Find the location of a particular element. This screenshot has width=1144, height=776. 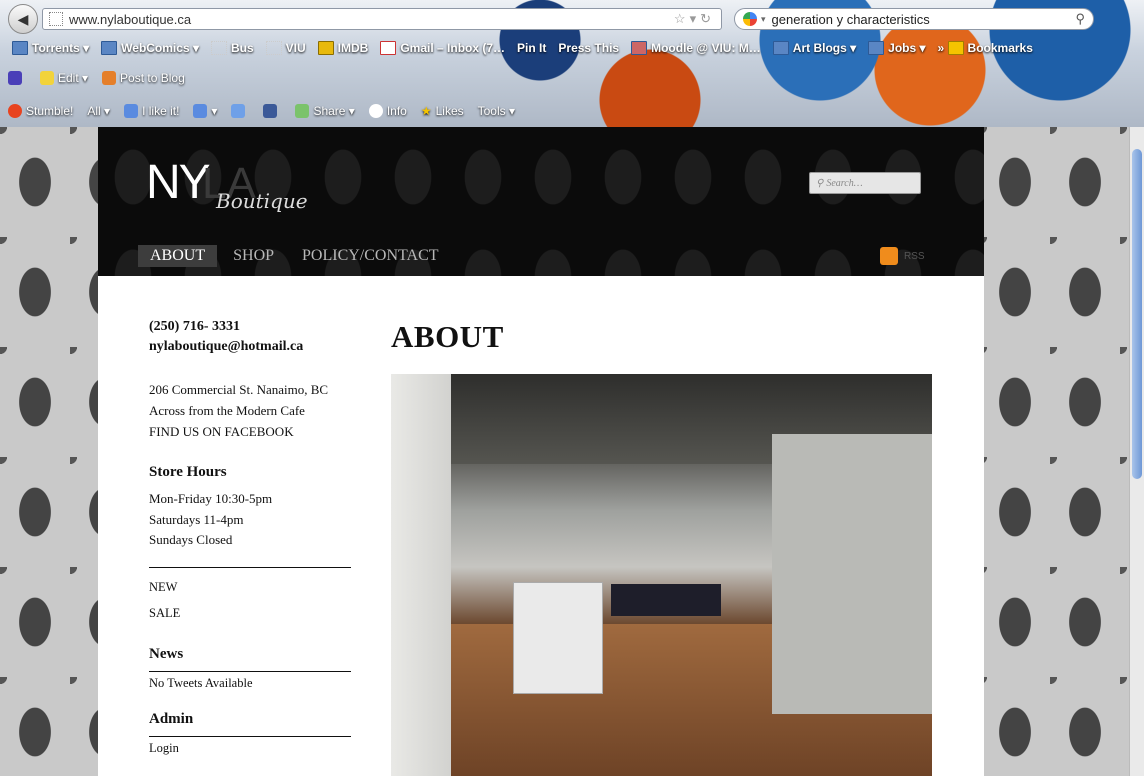

bookmark-pinit: Pin It is located at coordinates (531, 48).